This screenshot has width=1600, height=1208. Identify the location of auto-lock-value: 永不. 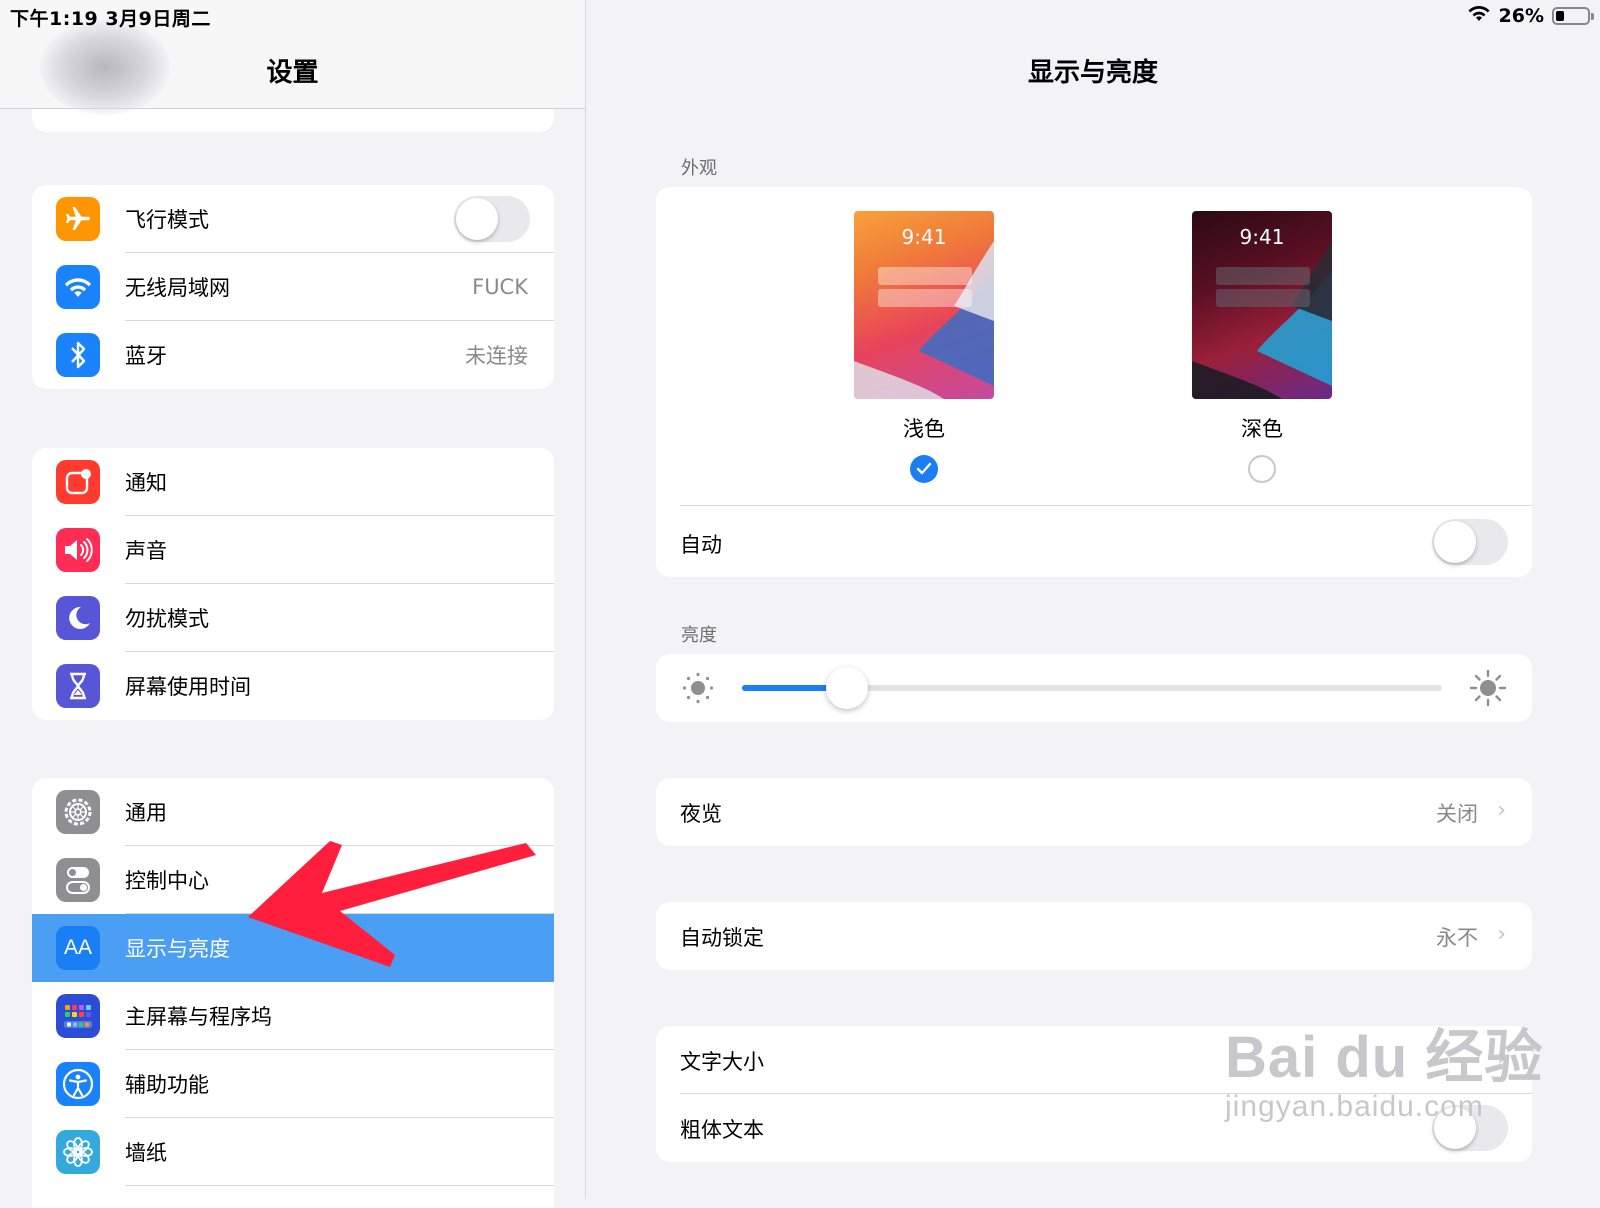
(1457, 938).